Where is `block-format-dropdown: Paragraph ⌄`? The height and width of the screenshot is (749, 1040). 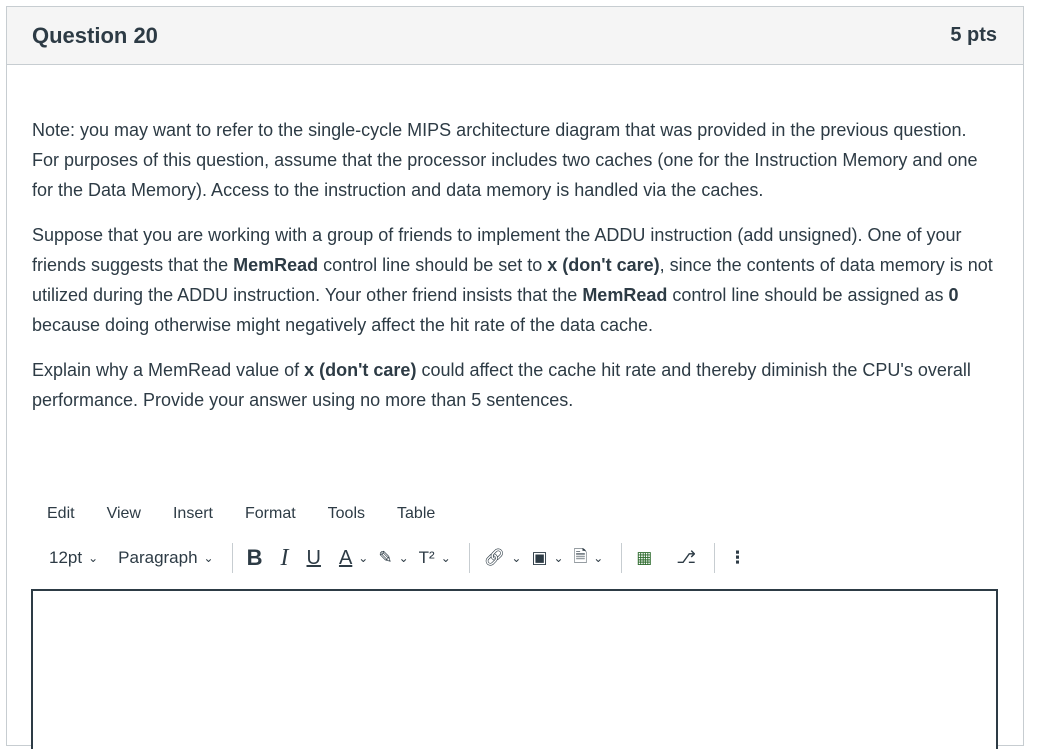 block-format-dropdown: Paragraph ⌄ is located at coordinates (165, 558).